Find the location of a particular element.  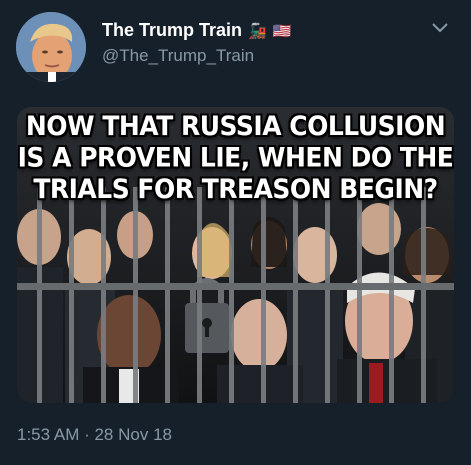

profile-photo is located at coordinates (51, 47).